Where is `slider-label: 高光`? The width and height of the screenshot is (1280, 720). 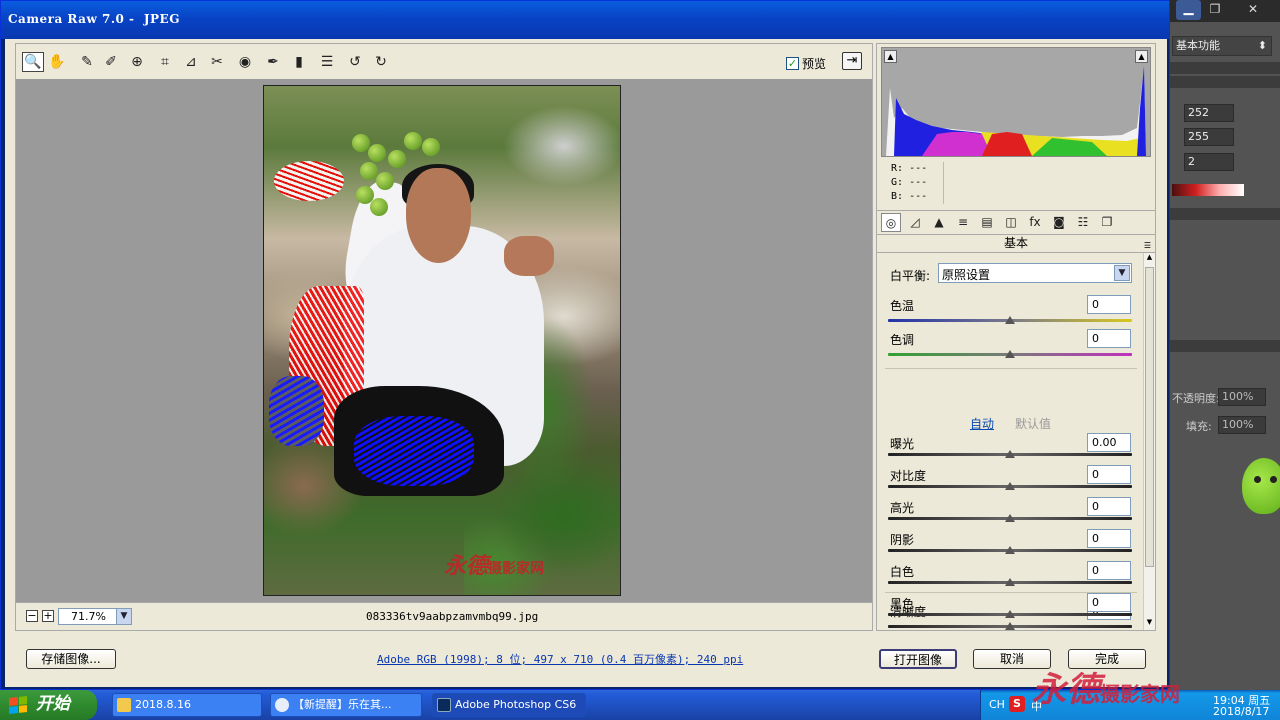 slider-label: 高光 is located at coordinates (902, 508).